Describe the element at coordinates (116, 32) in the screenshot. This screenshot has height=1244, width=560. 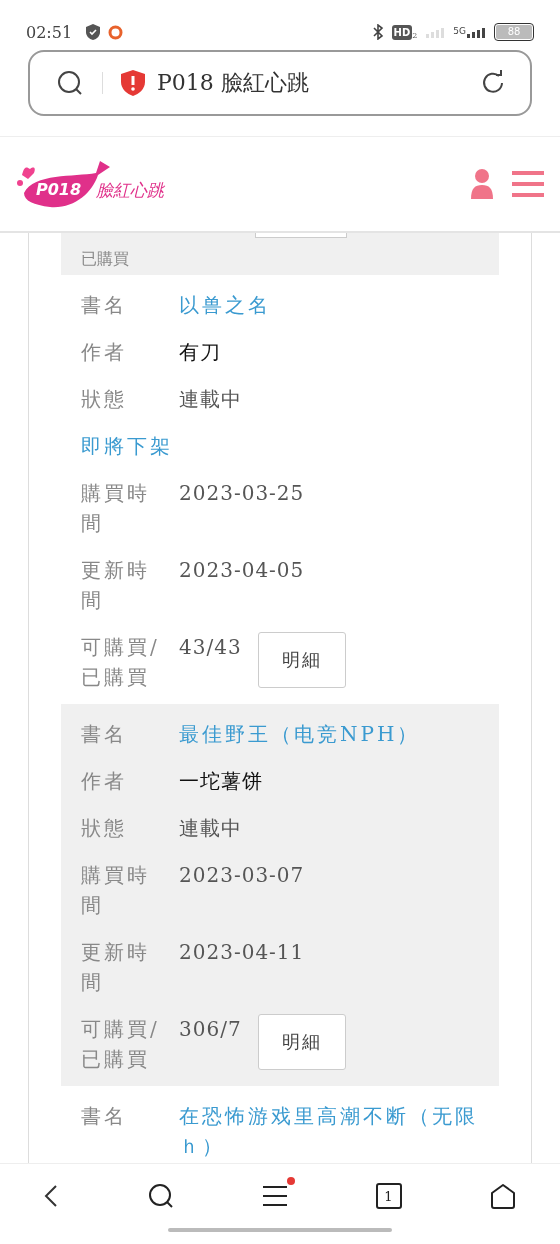
I see `ring-icon` at that location.